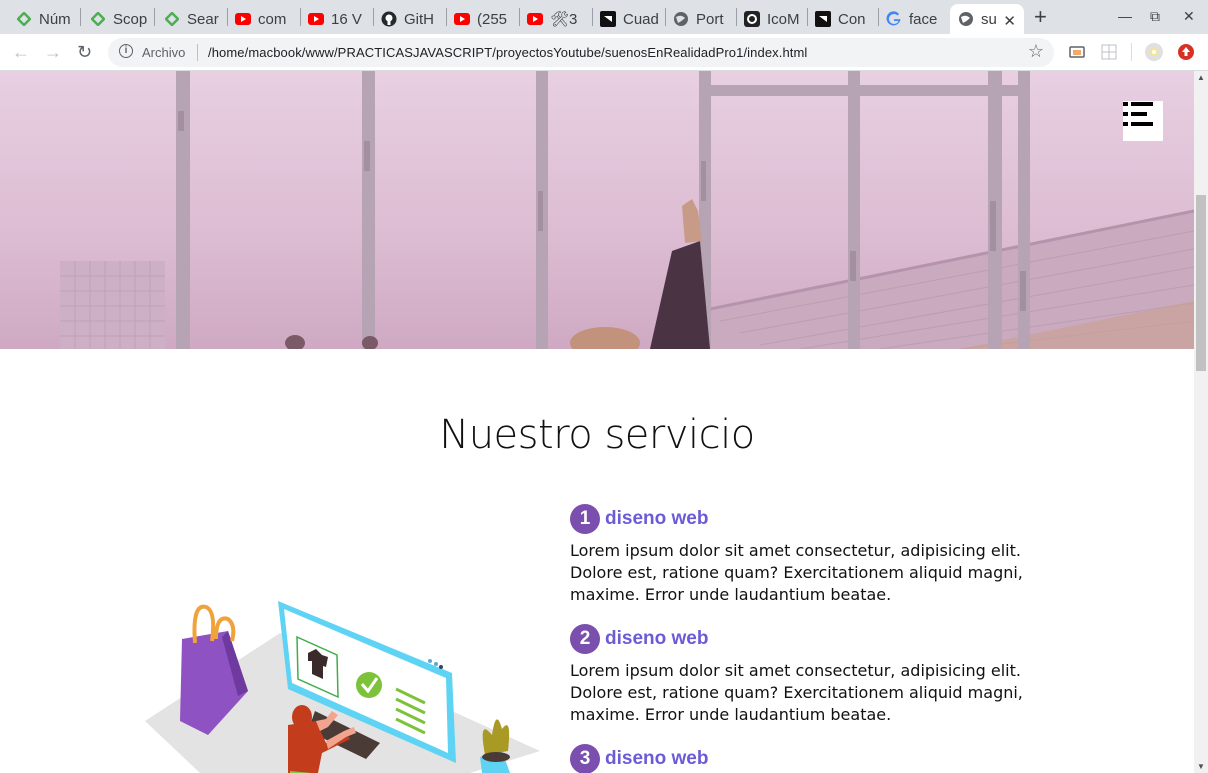  Describe the element at coordinates (492, 19) in the screenshot. I see `tab-title: (255` at that location.